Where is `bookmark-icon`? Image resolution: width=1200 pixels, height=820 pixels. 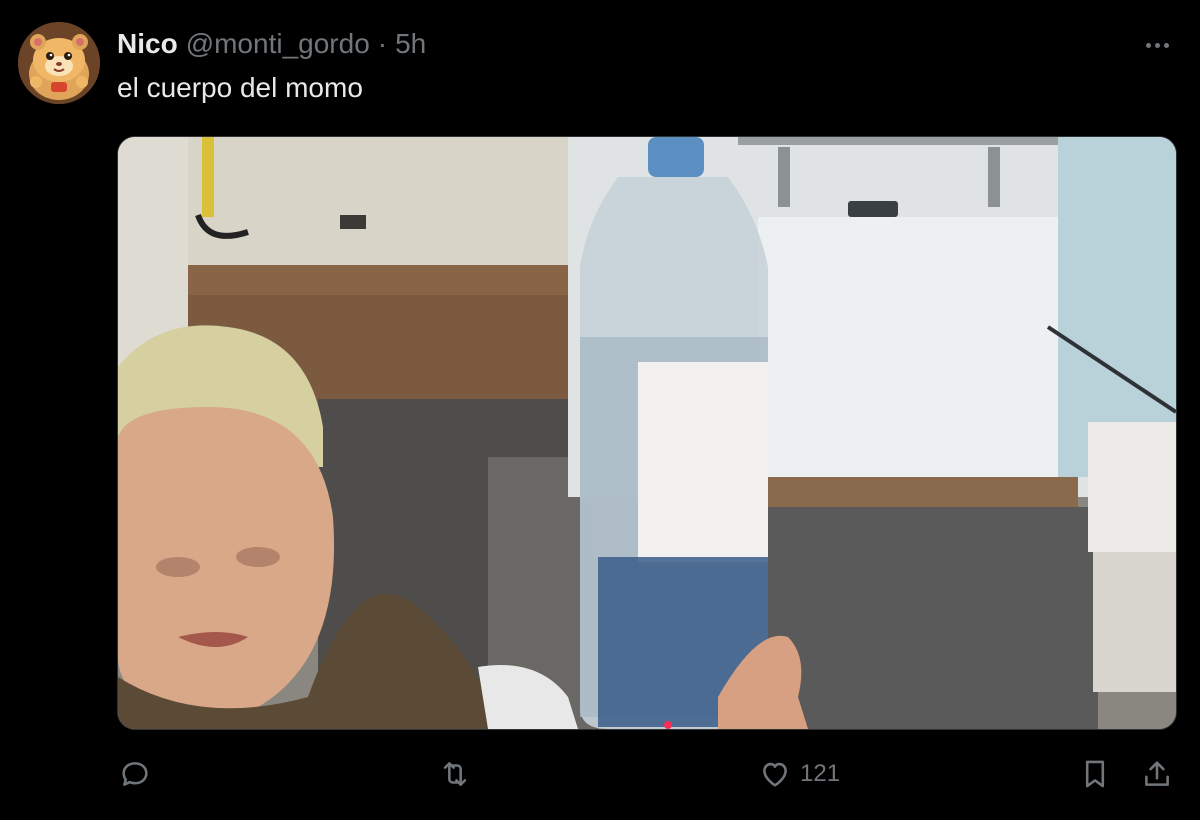 bookmark-icon is located at coordinates (1095, 774).